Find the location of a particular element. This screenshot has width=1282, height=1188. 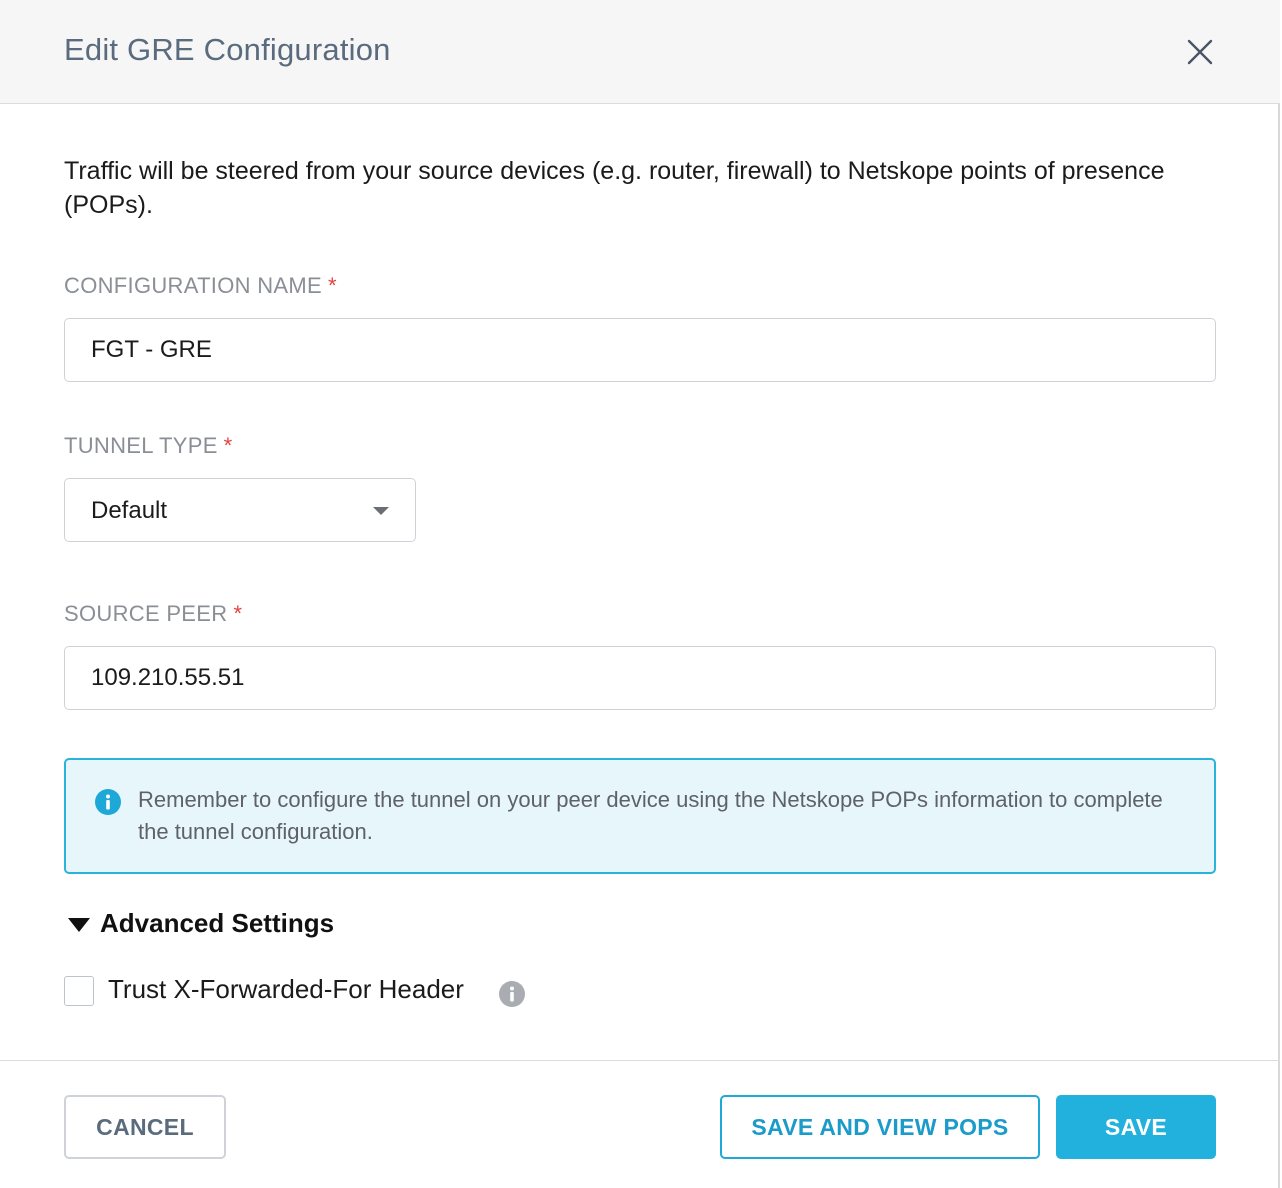

source-peer-label: SOURCE PEER * is located at coordinates (153, 614).